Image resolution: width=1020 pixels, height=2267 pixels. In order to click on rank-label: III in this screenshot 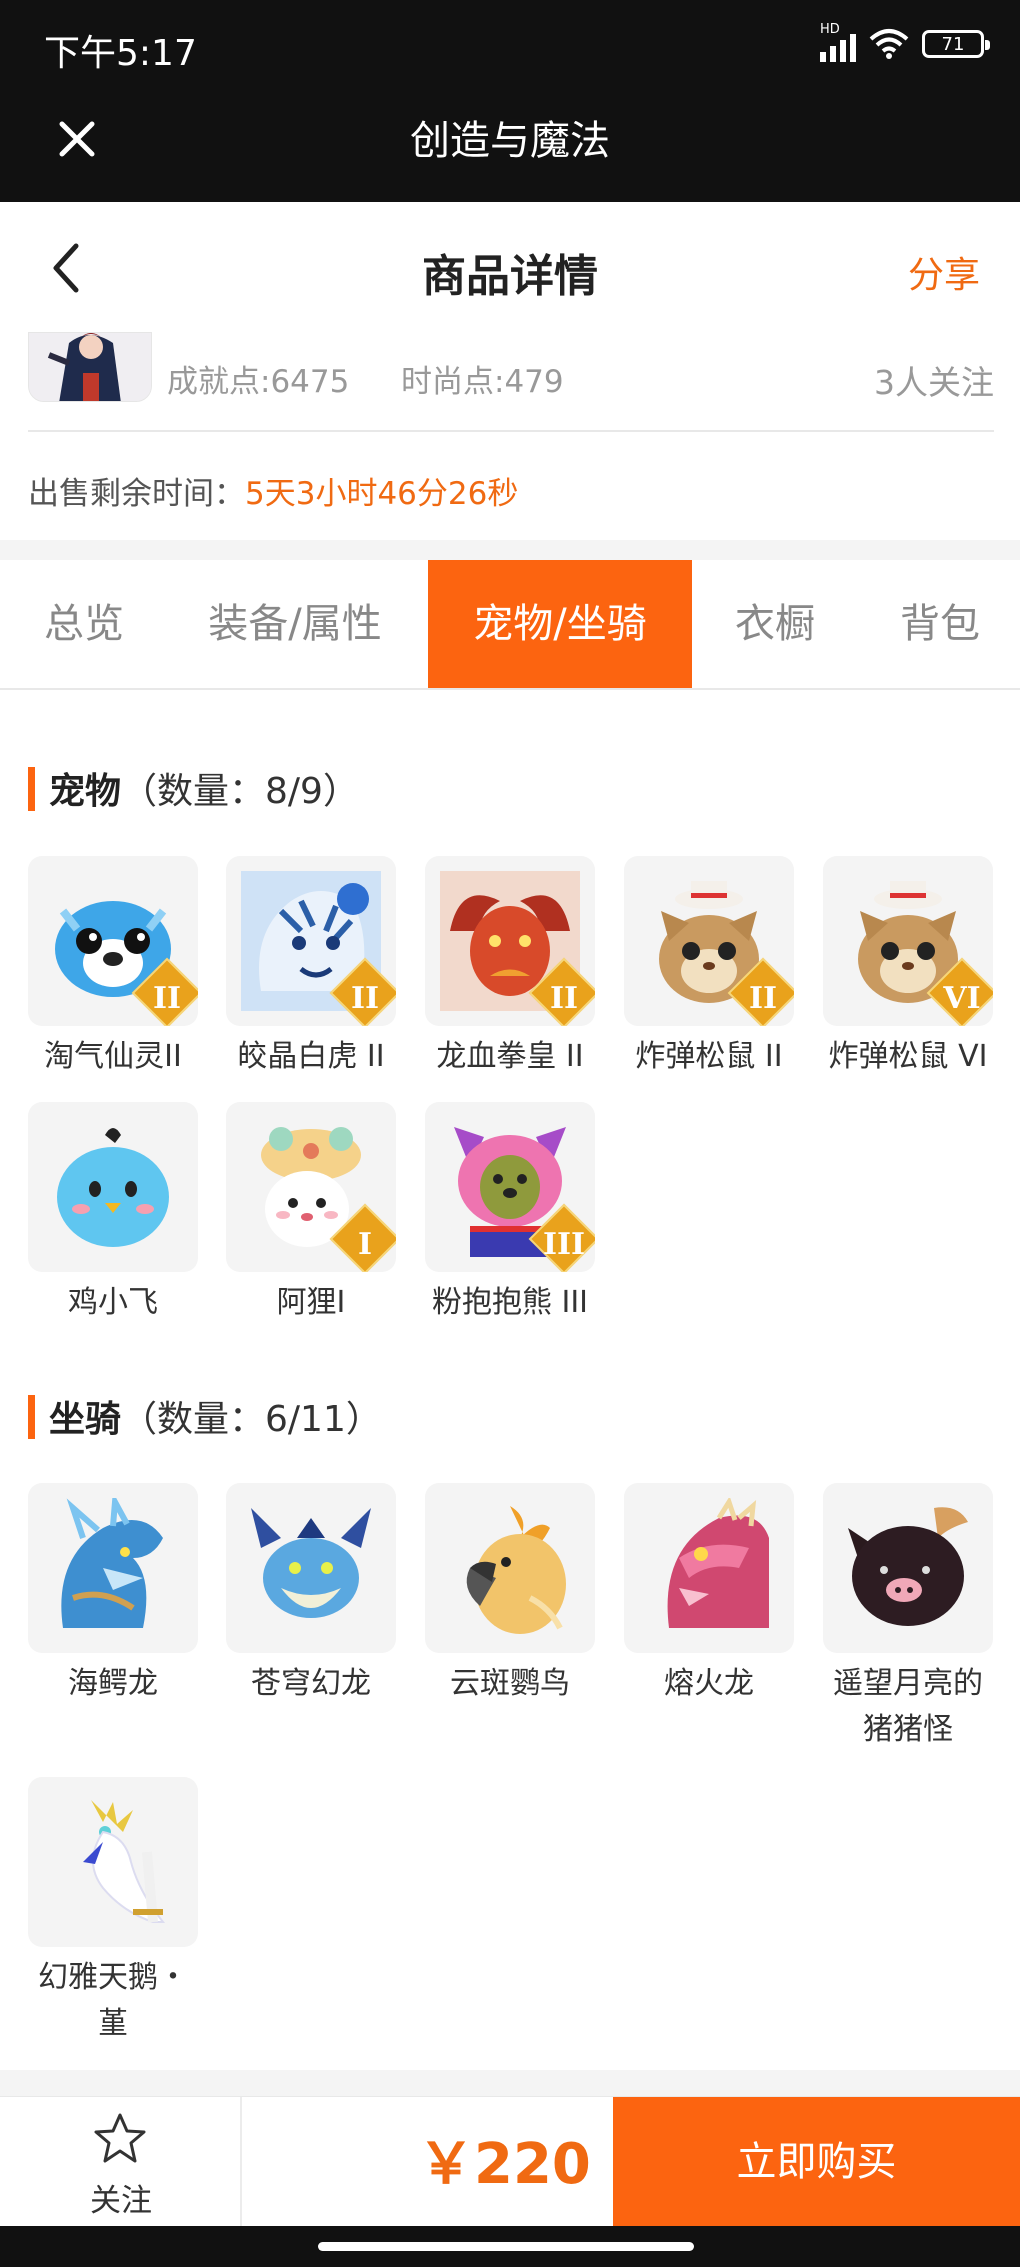, I will do `click(564, 1244)`.